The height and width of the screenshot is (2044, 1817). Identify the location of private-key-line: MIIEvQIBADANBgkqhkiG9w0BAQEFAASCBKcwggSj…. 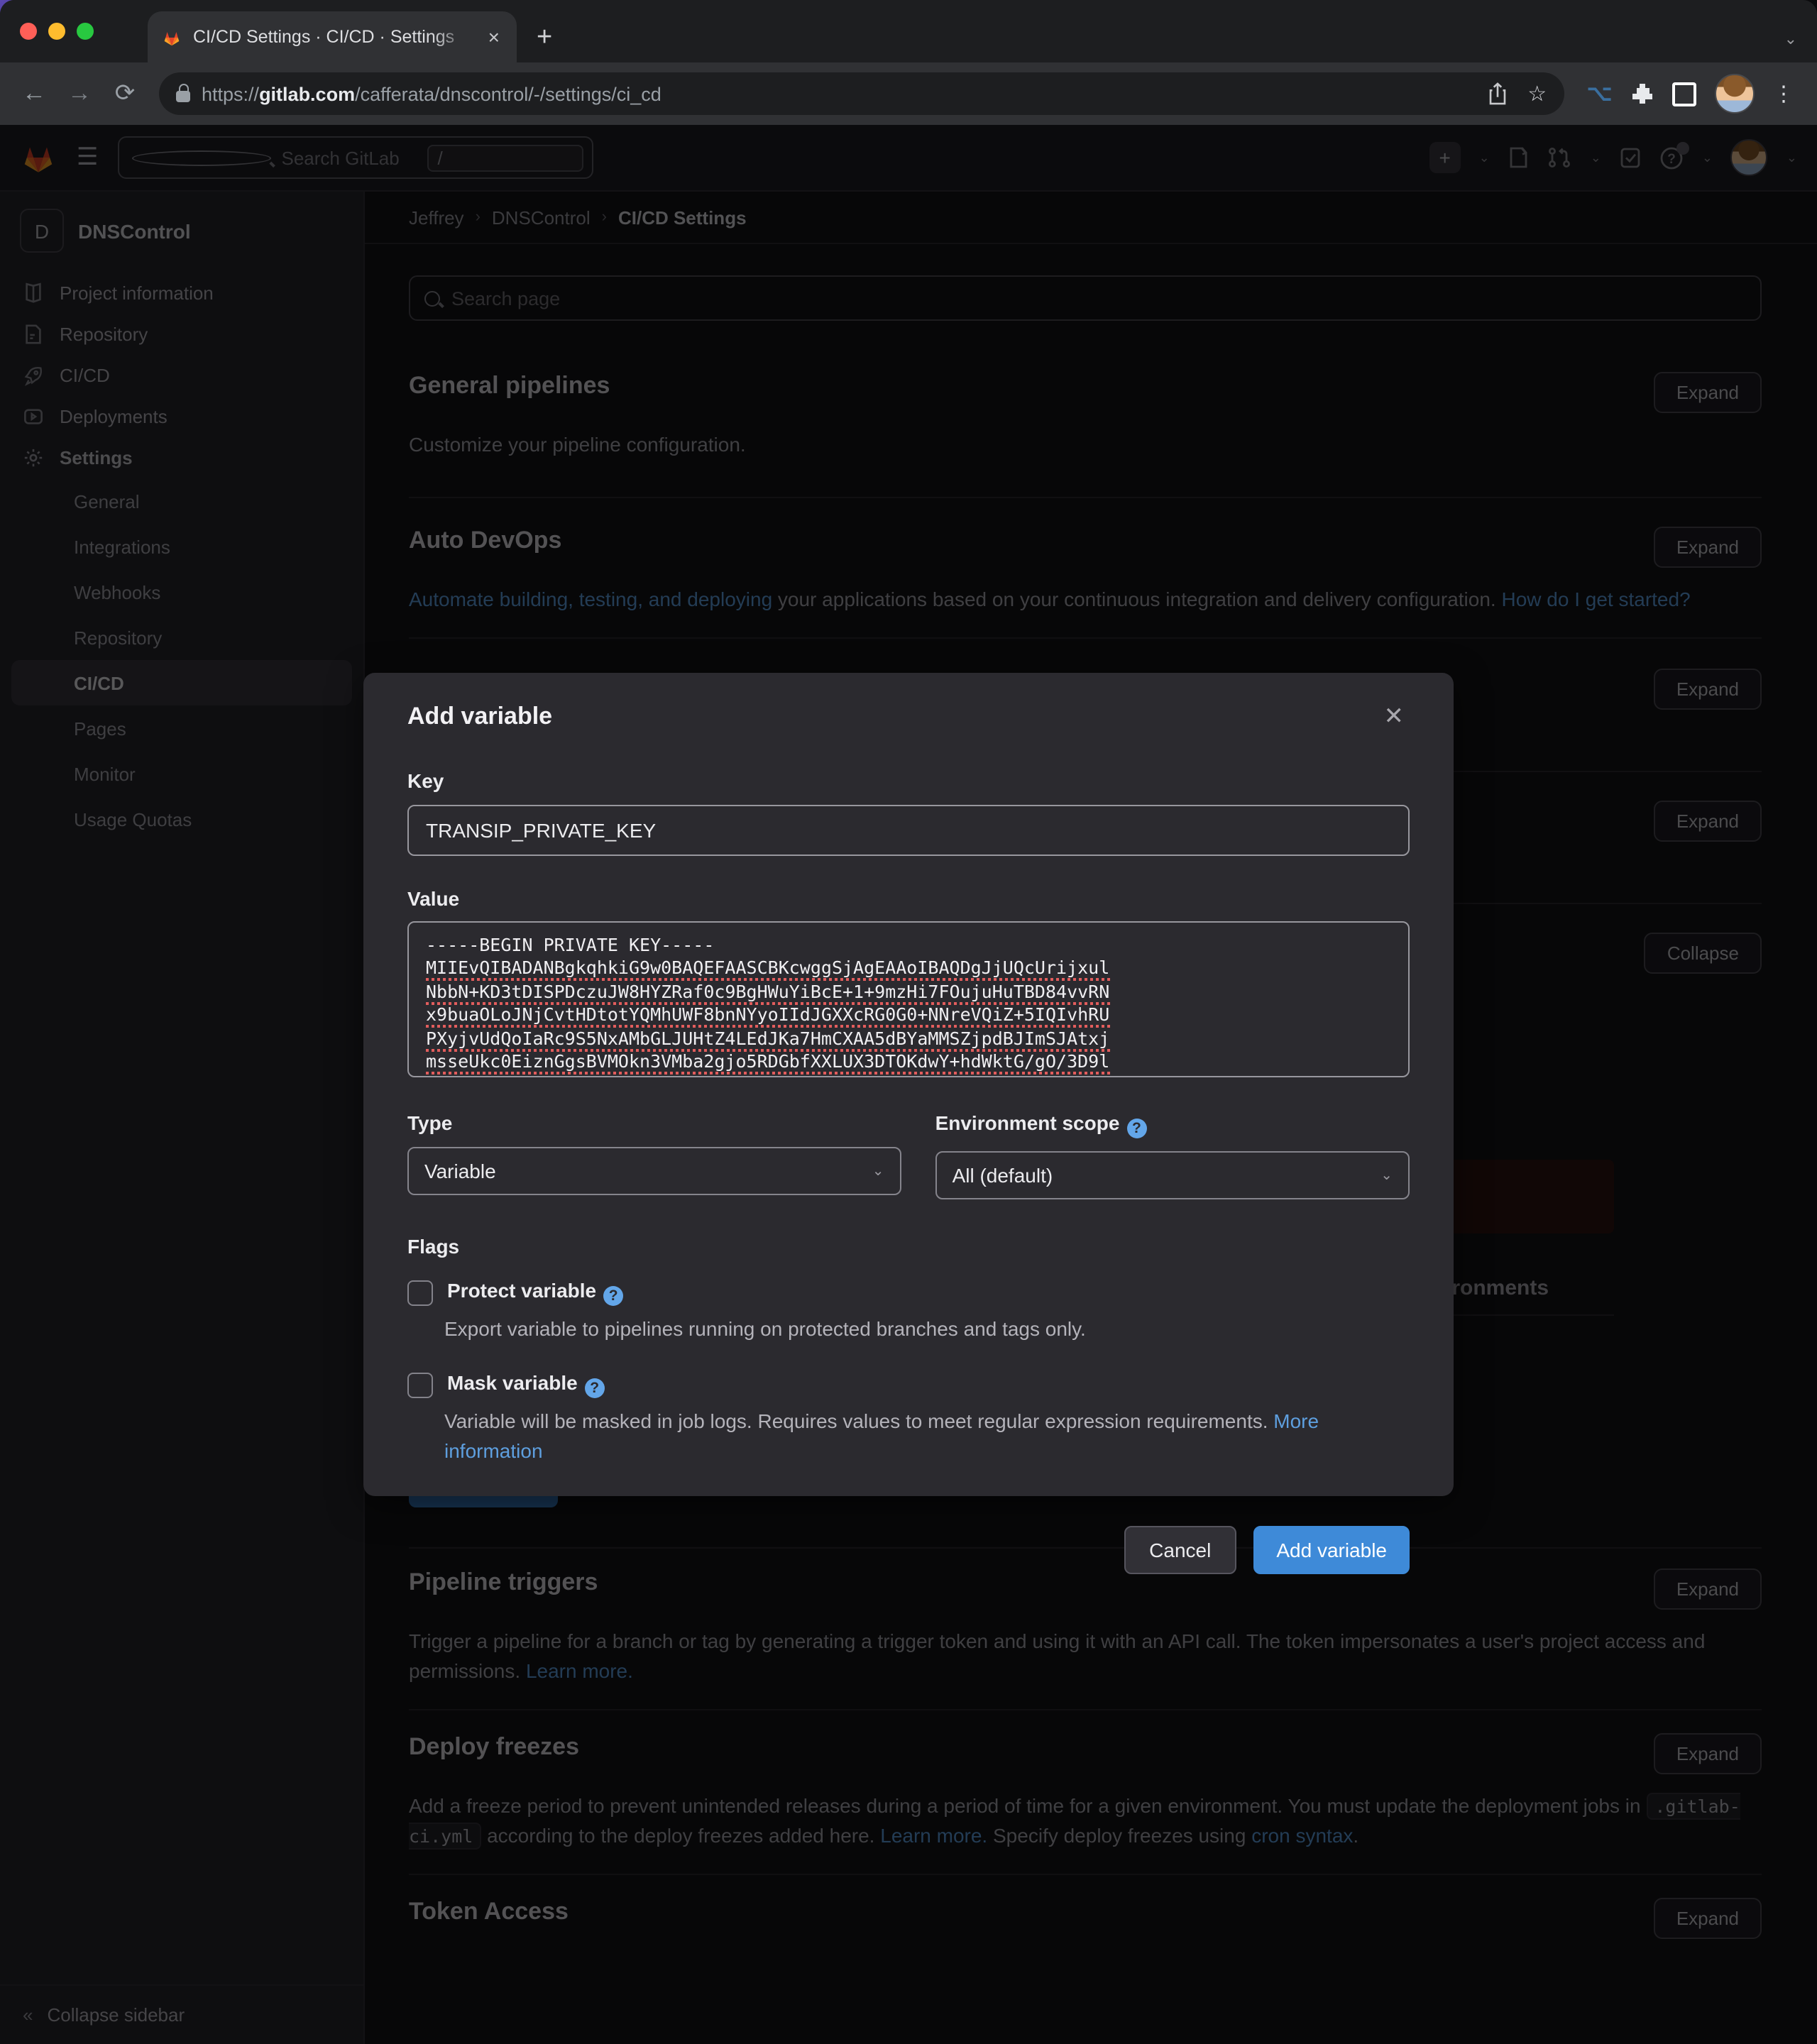
(908, 969).